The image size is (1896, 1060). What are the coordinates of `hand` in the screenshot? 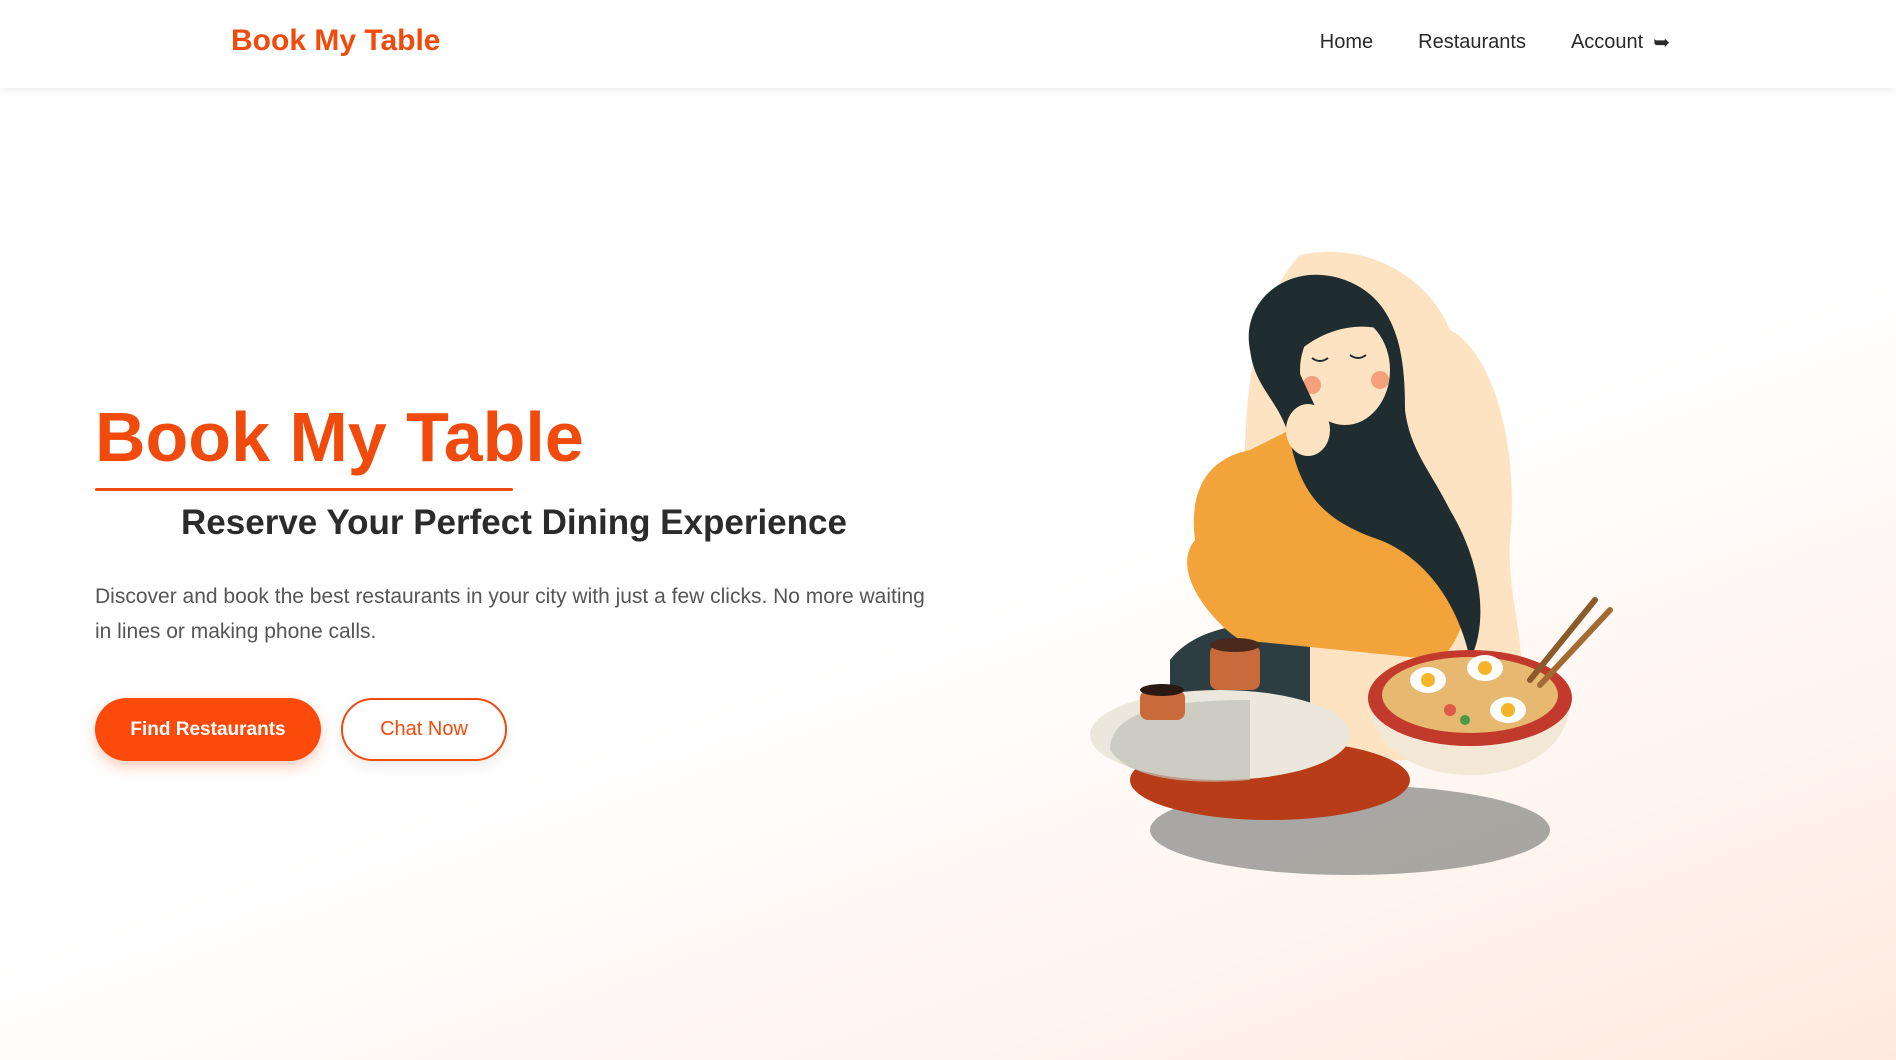 It's located at (1308, 430).